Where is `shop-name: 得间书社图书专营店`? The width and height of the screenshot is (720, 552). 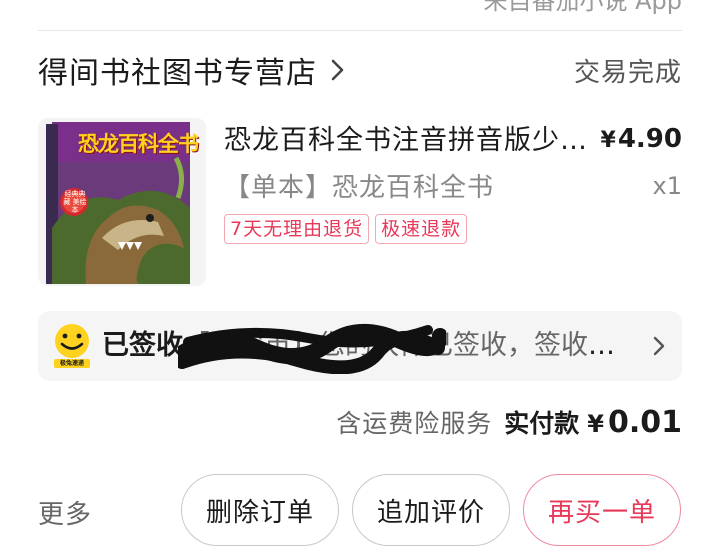
shop-name: 得间书社图书专营店 is located at coordinates (177, 70).